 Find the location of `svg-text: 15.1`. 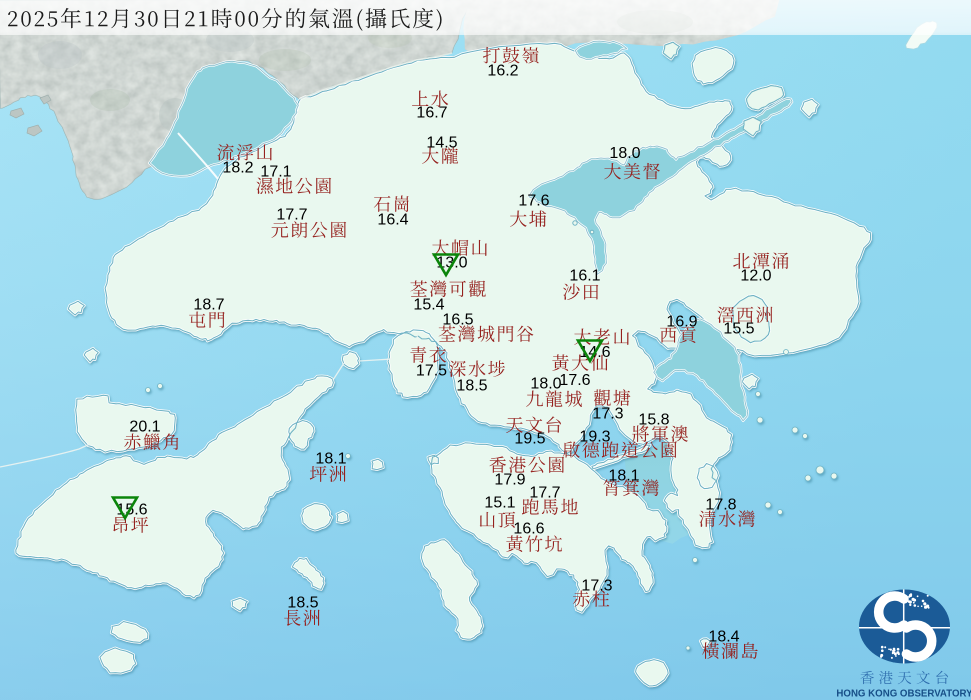

svg-text: 15.1 is located at coordinates (499, 503).